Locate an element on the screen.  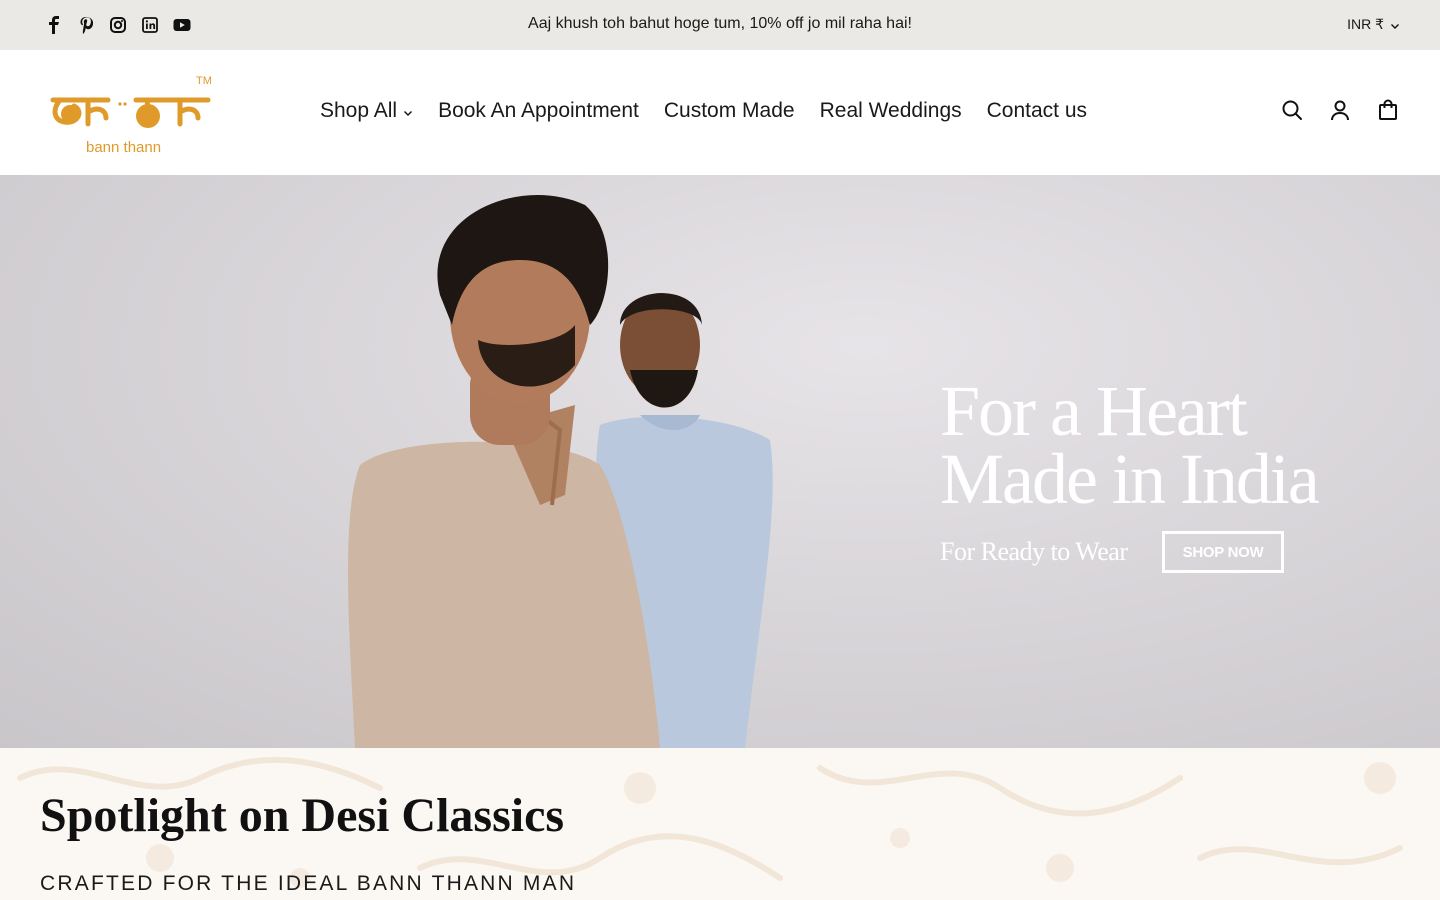
logo-wordmark: bann thann is located at coordinates (123, 147).